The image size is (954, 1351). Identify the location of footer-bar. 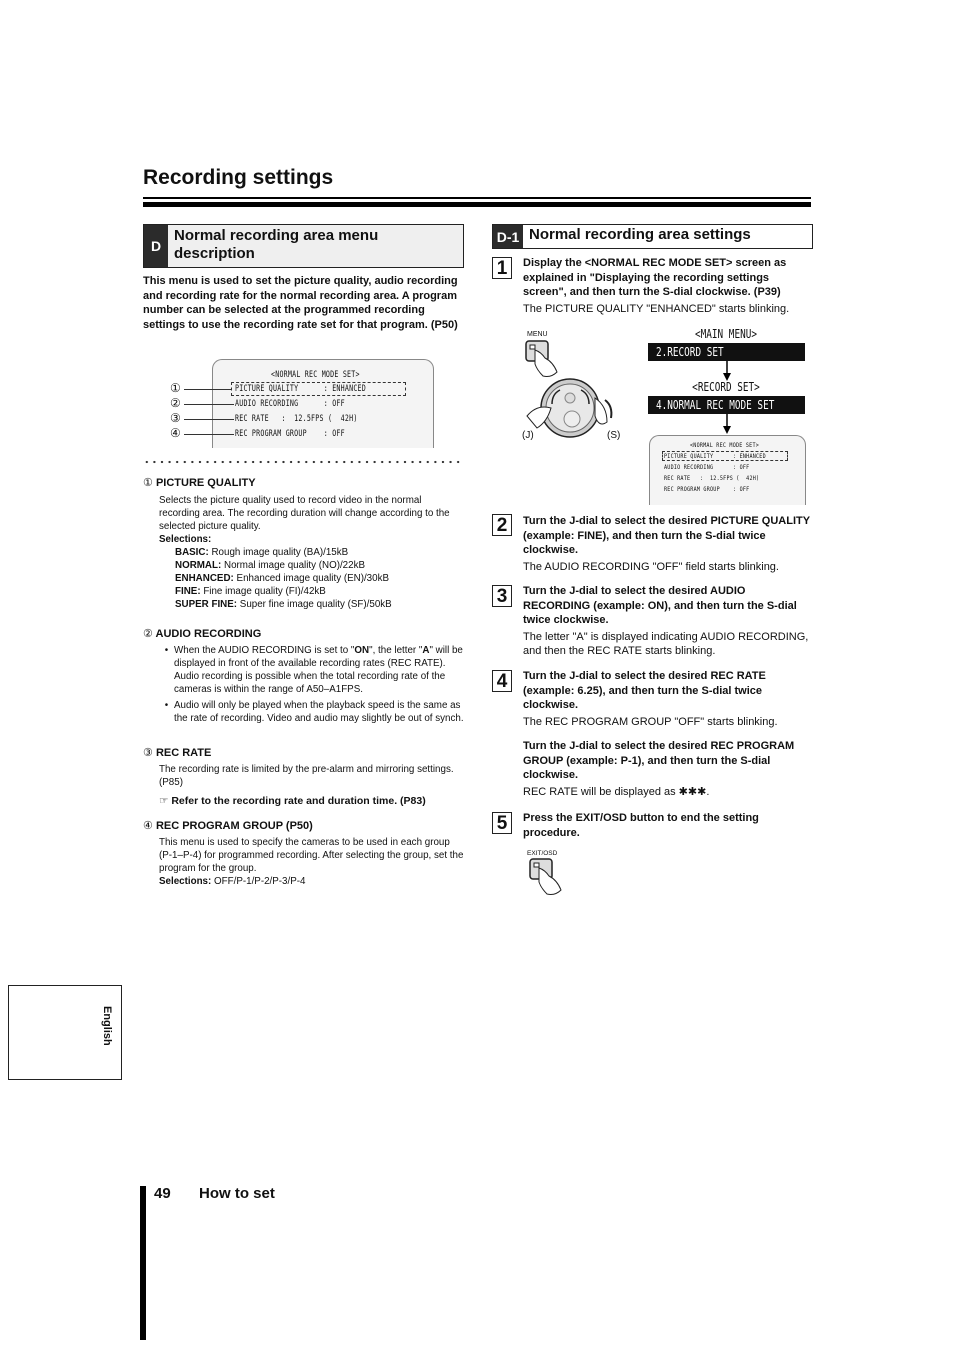
(143, 1263).